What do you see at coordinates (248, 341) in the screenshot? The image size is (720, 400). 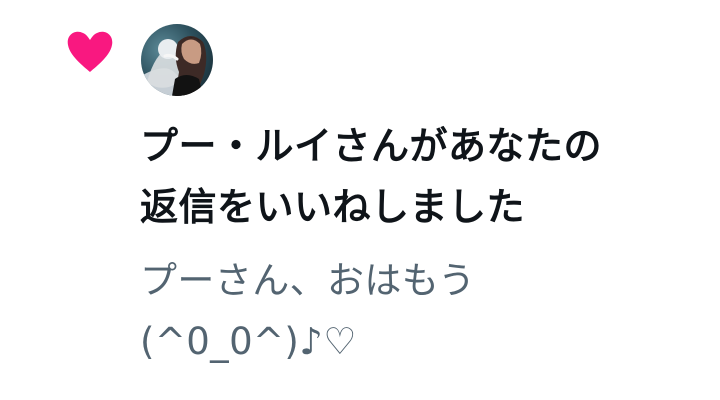 I see `reply-line-2: (^0_0^)♪♡` at bounding box center [248, 341].